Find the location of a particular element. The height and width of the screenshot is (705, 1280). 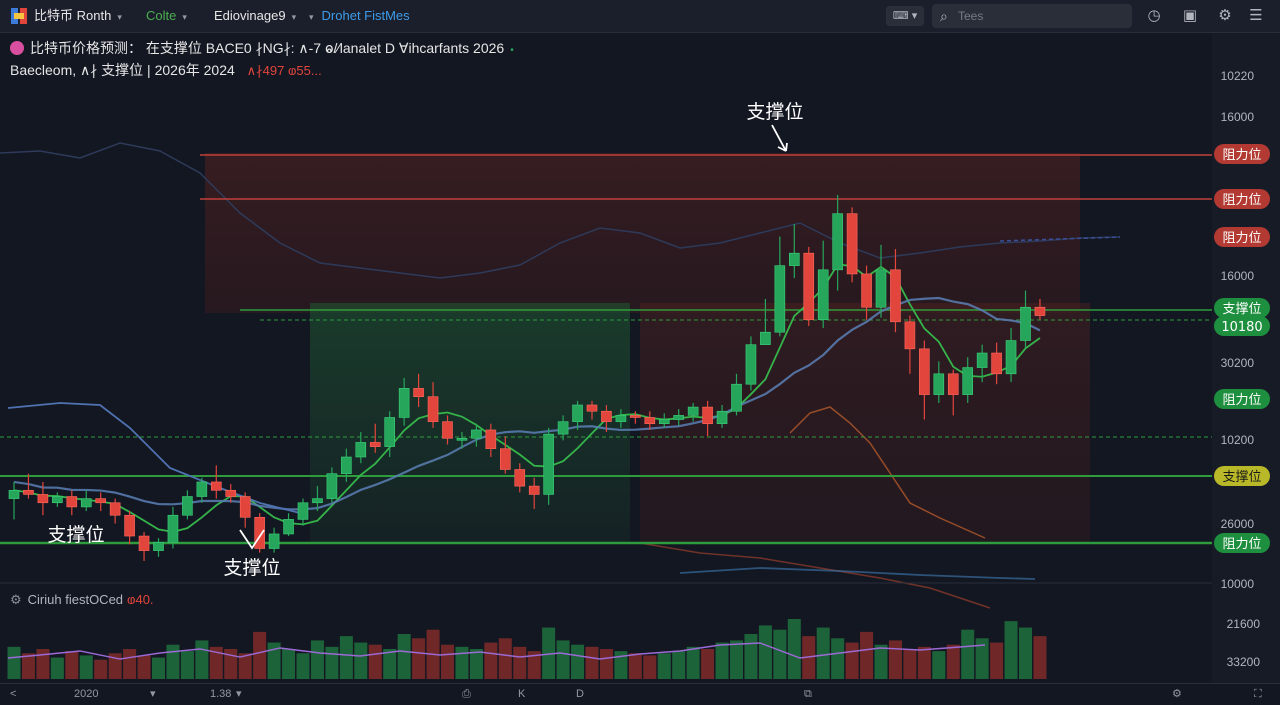

fullscreen-icon: ⛶ is located at coordinates (1258, 694).